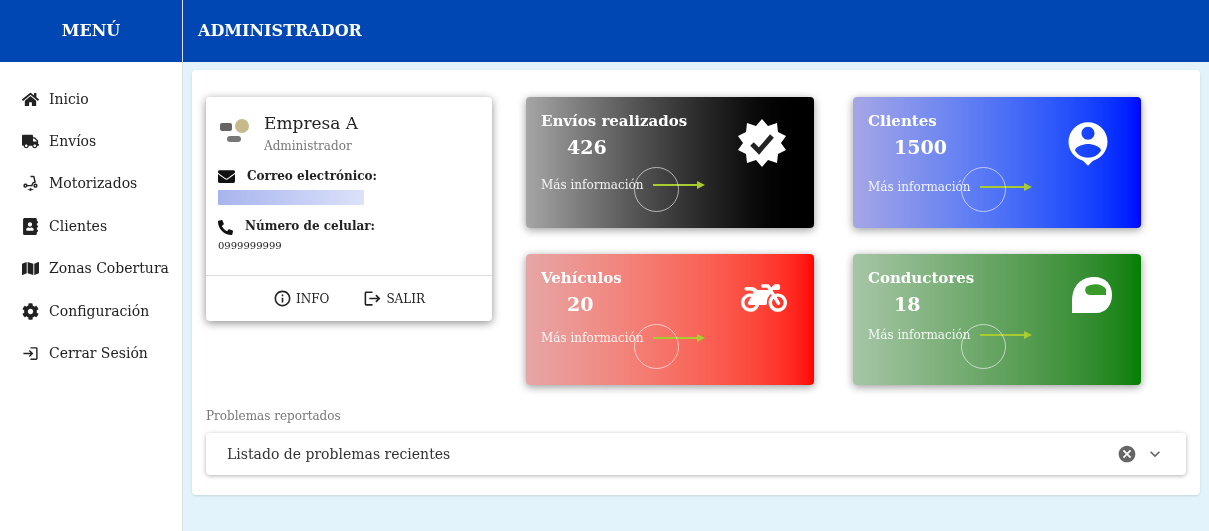  I want to click on sidebar-title: MENÚ, so click(91, 30).